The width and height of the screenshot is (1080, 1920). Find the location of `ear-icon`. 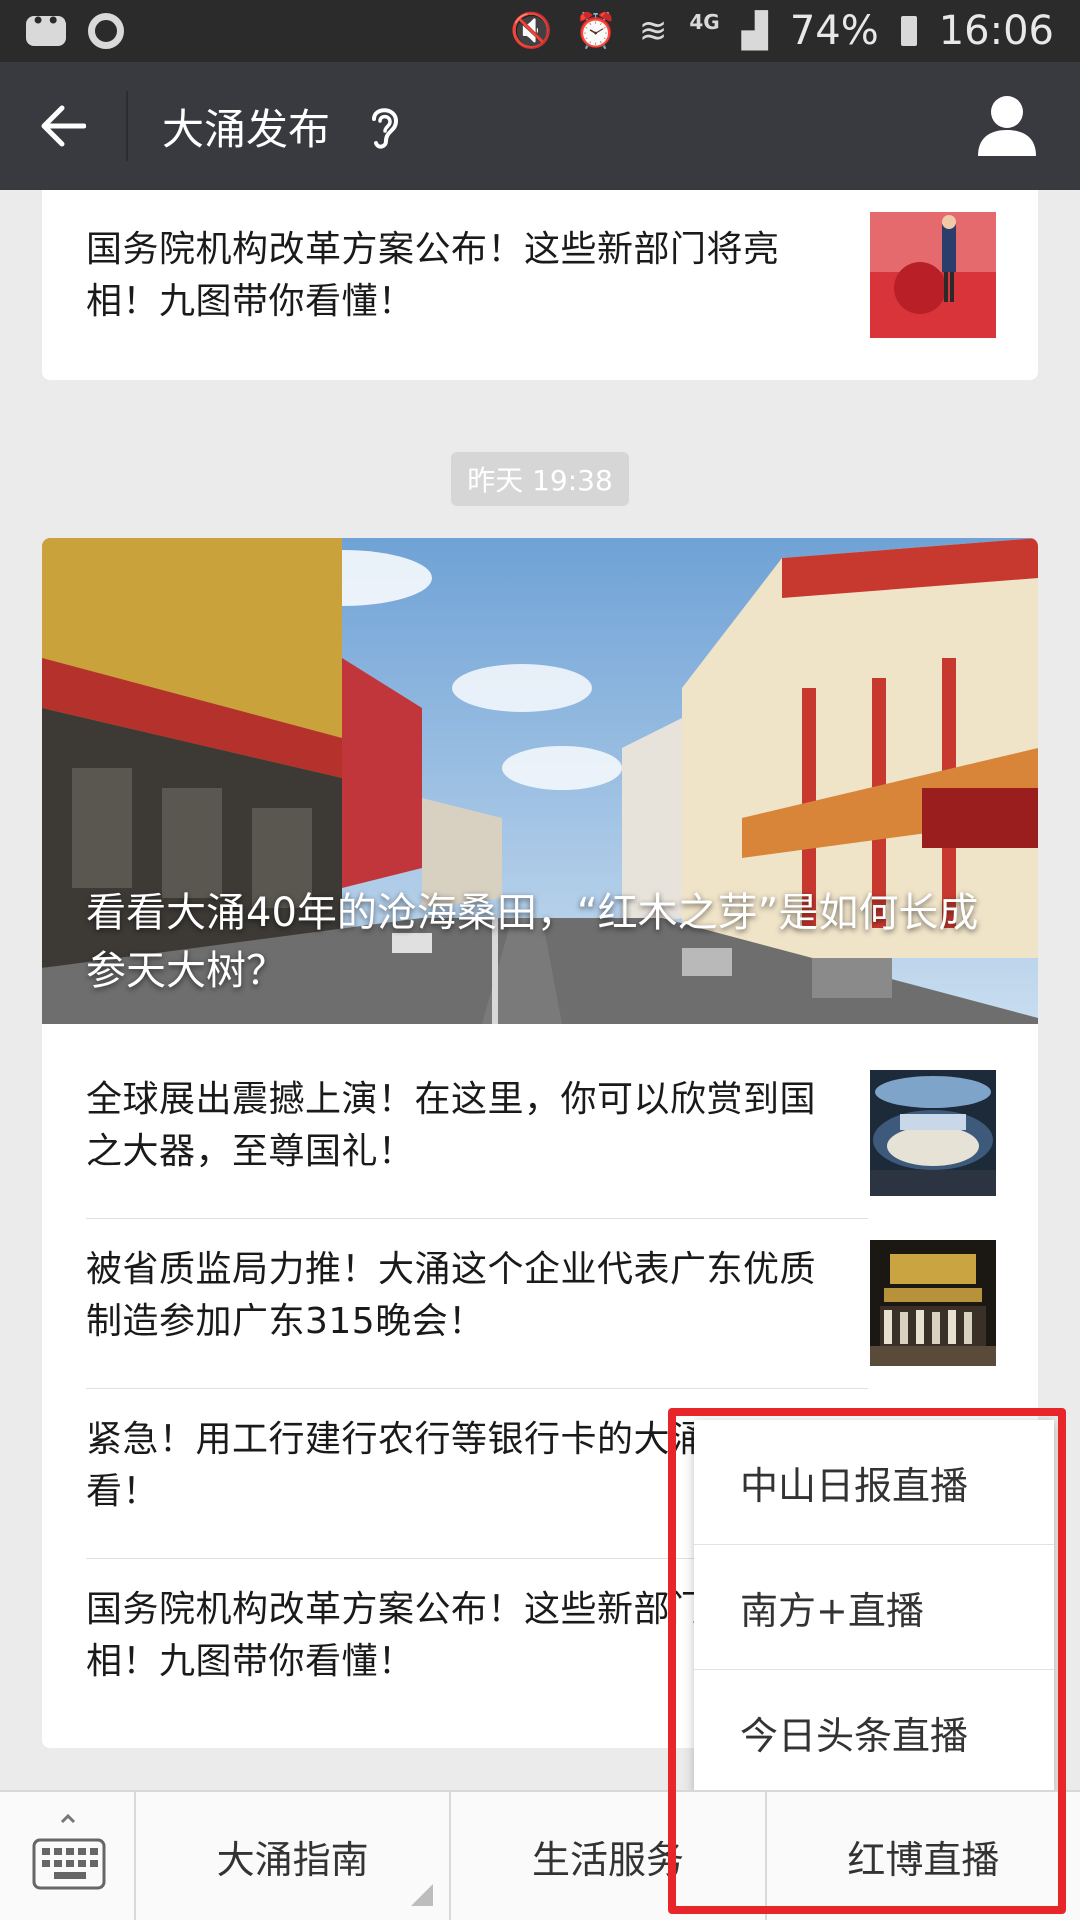

ear-icon is located at coordinates (384, 126).